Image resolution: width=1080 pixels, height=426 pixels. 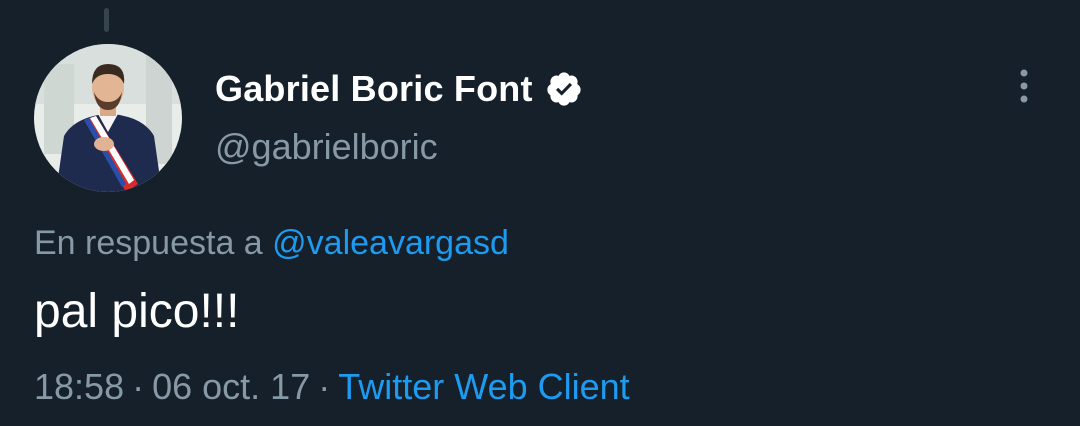 What do you see at coordinates (106, 20) in the screenshot?
I see `thread-connector-line` at bounding box center [106, 20].